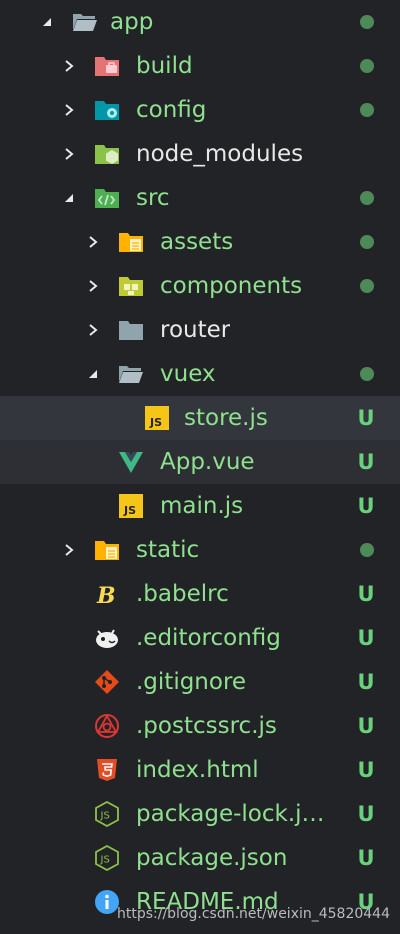 The image size is (400, 934). What do you see at coordinates (171, 110) in the screenshot?
I see `tree-label: config` at bounding box center [171, 110].